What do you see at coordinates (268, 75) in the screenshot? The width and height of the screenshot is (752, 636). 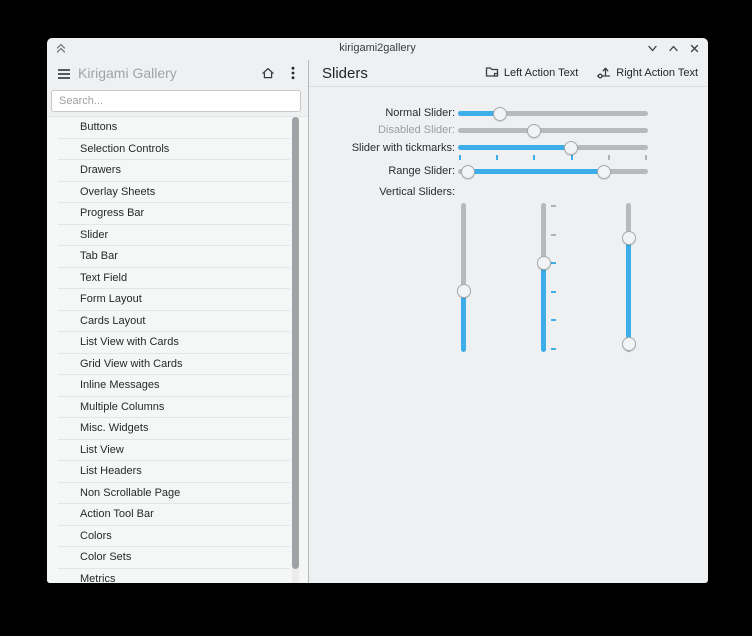 I see `home-icon` at bounding box center [268, 75].